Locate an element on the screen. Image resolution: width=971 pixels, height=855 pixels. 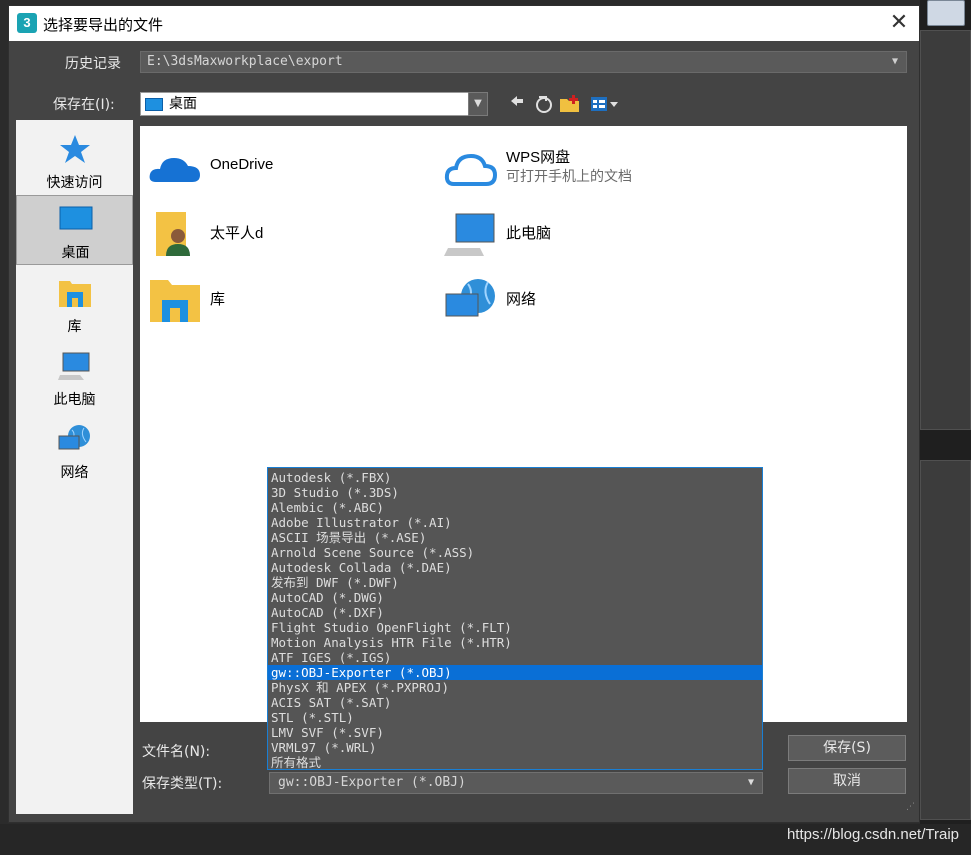
place-label: 快速访问 is located at coordinates (74, 183).